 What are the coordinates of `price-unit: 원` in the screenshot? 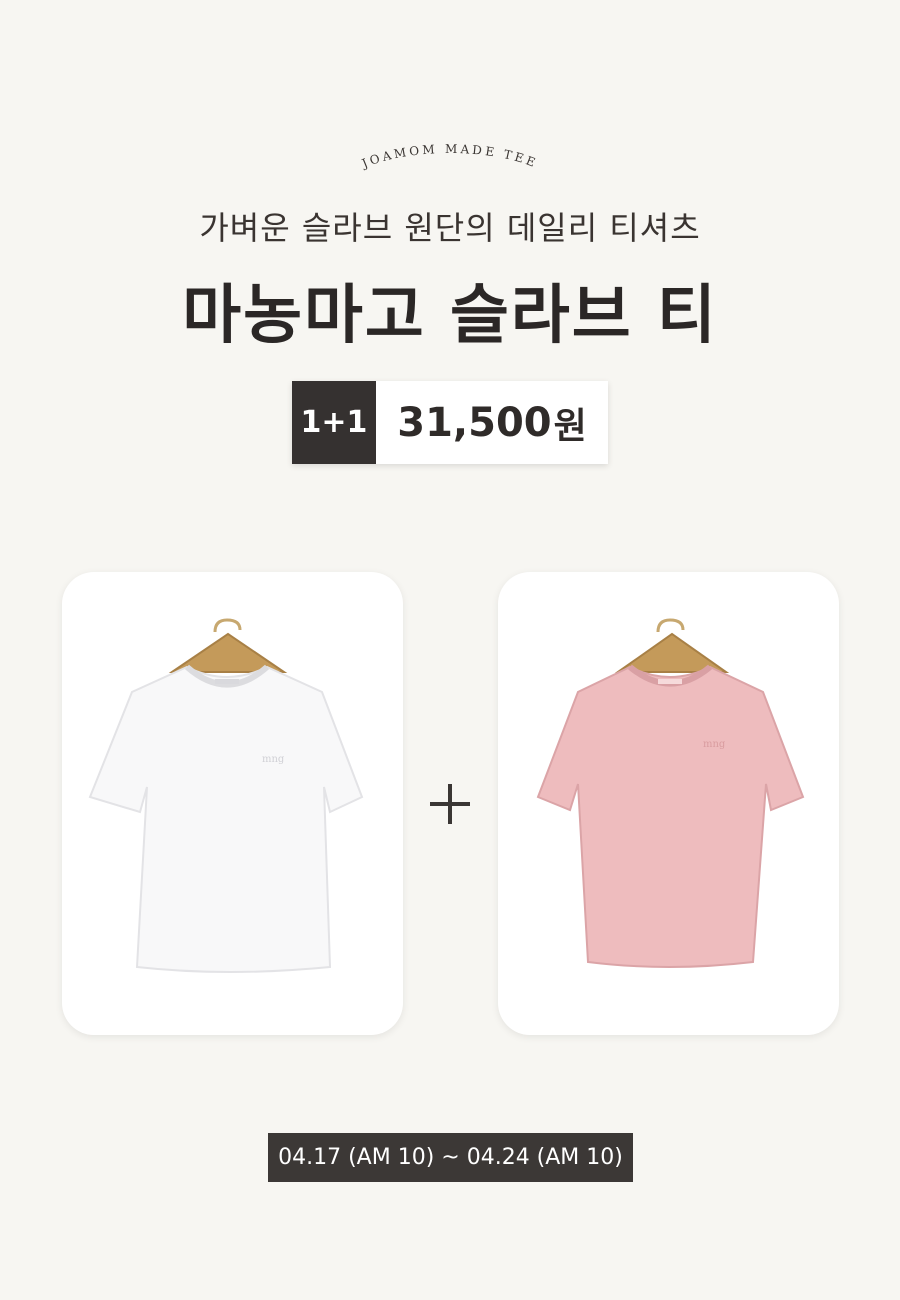 It's located at (570, 426).